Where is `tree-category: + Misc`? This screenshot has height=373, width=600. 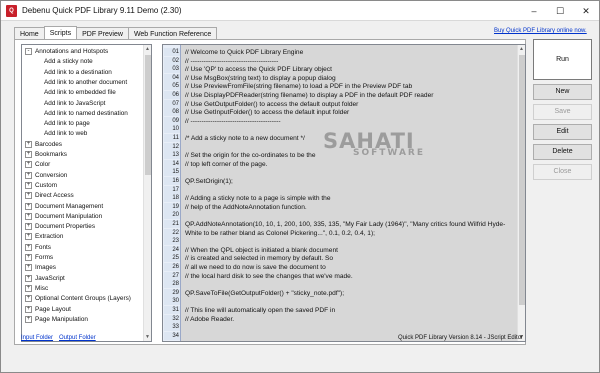
tree-category: + Misc is located at coordinates (36, 289).